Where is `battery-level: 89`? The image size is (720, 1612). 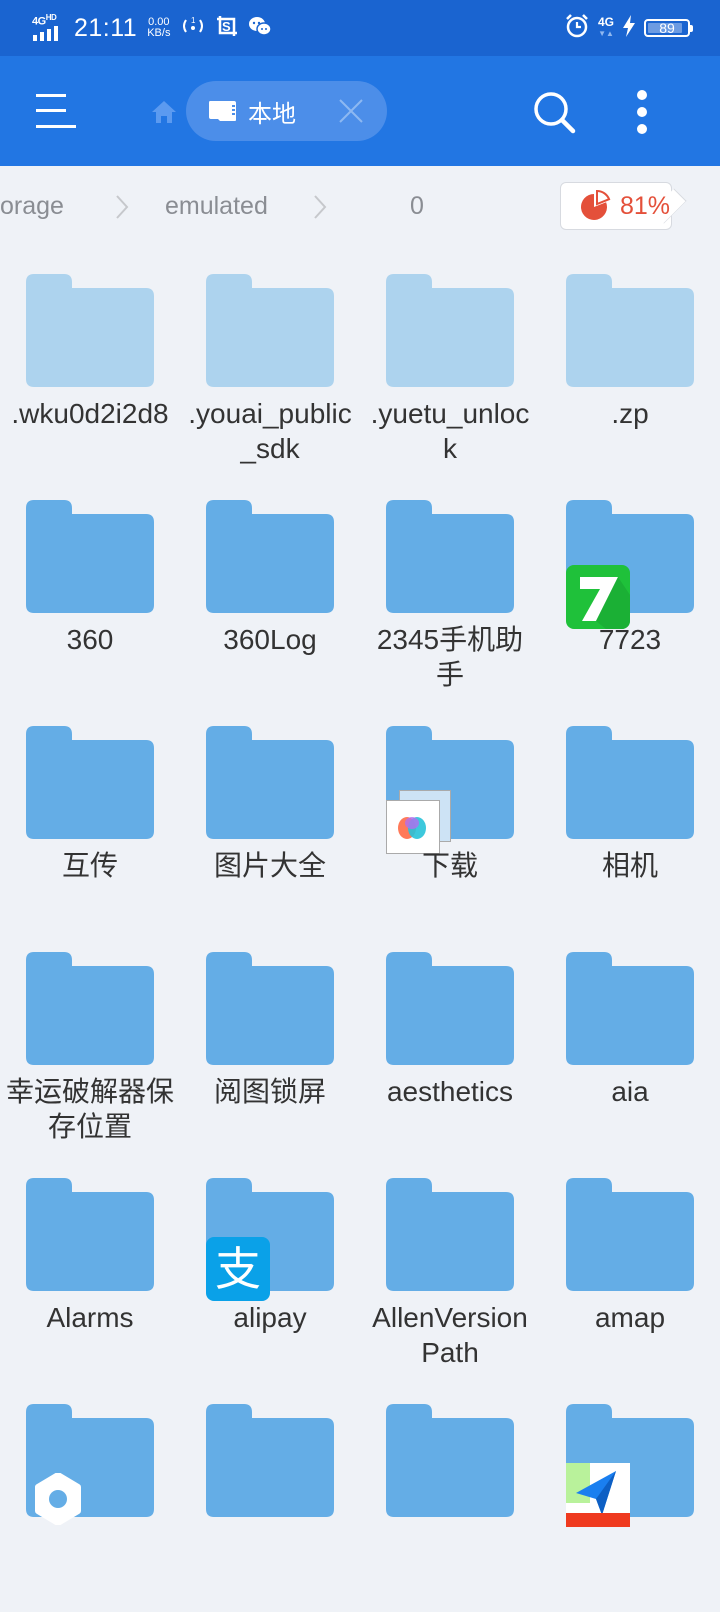 battery-level: 89 is located at coordinates (667, 28).